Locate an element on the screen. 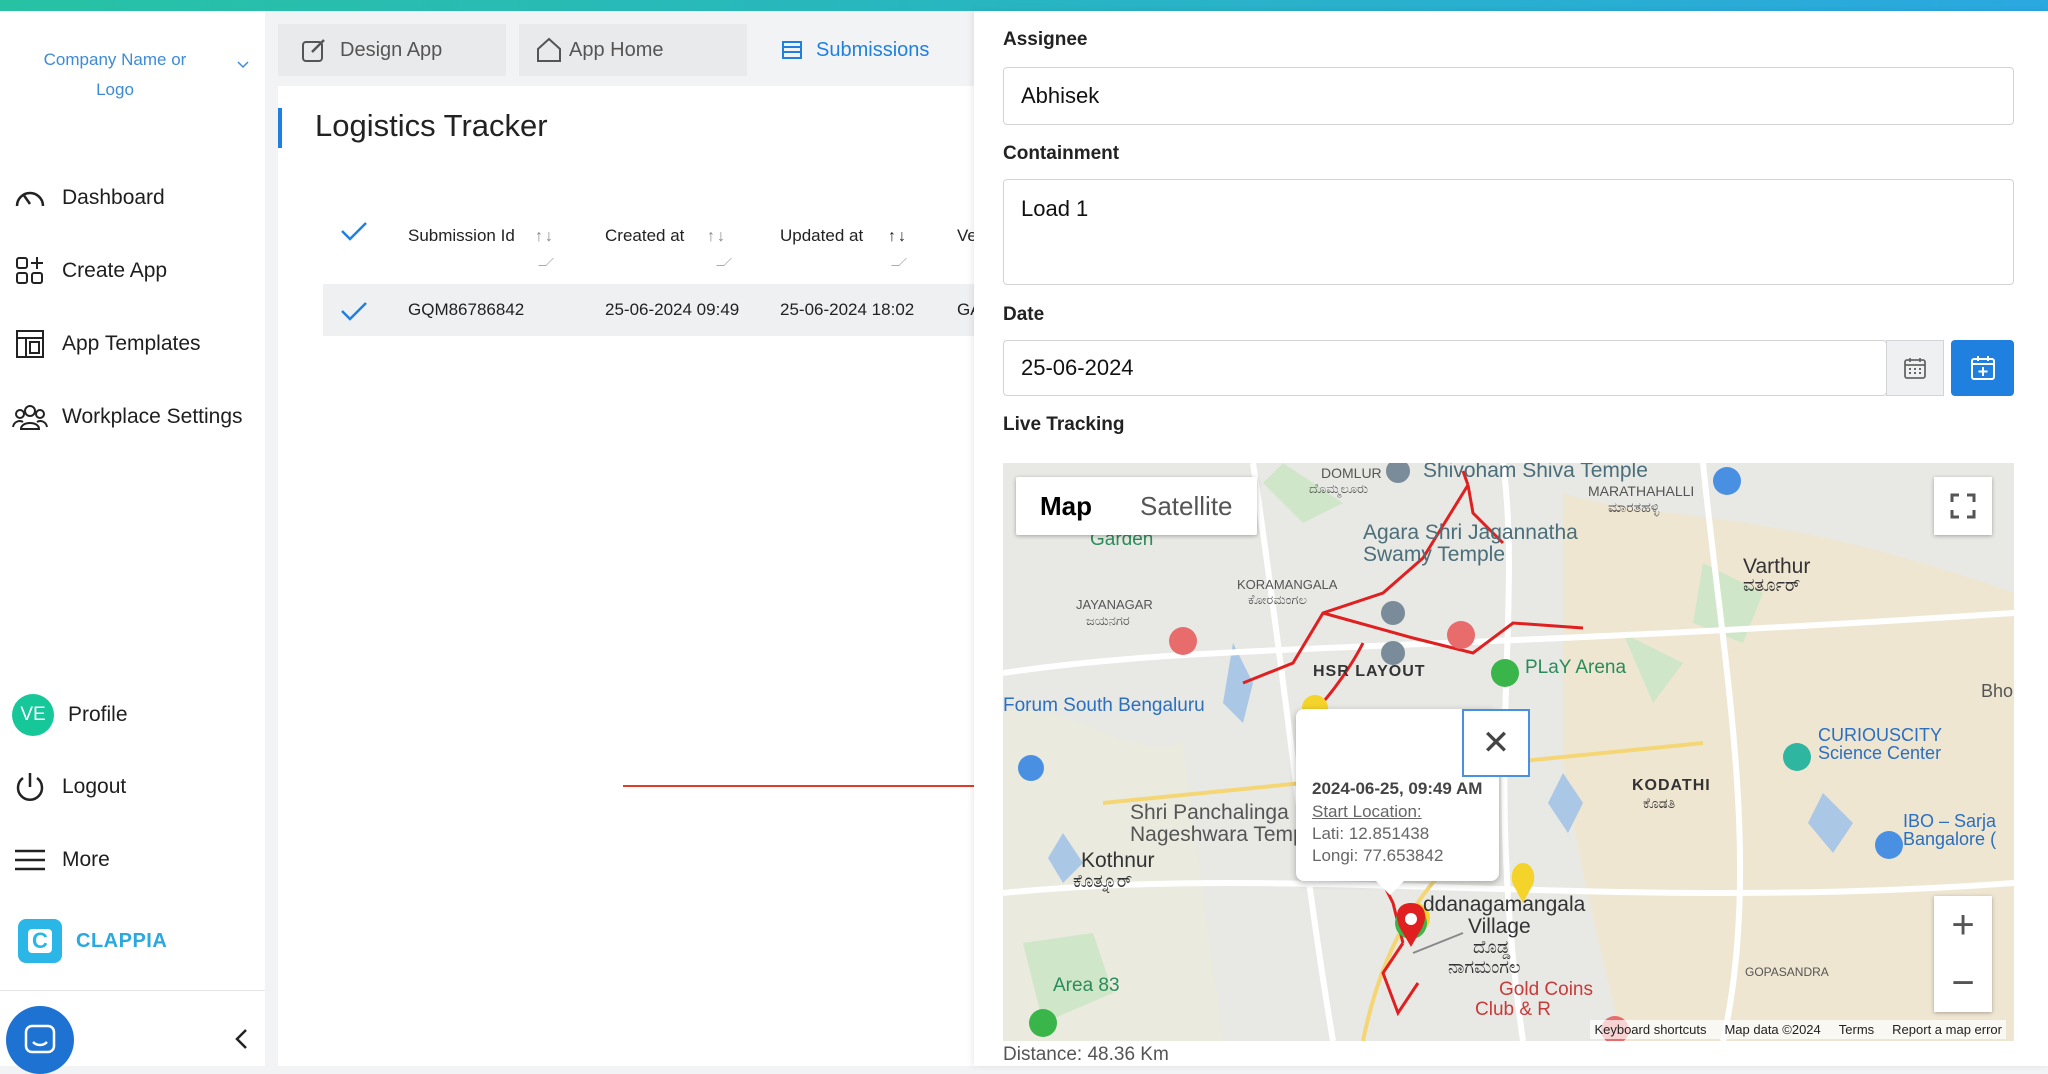 The width and height of the screenshot is (2048, 1074). distance-readout: Distance: 48.36 Km is located at coordinates (1086, 1054).